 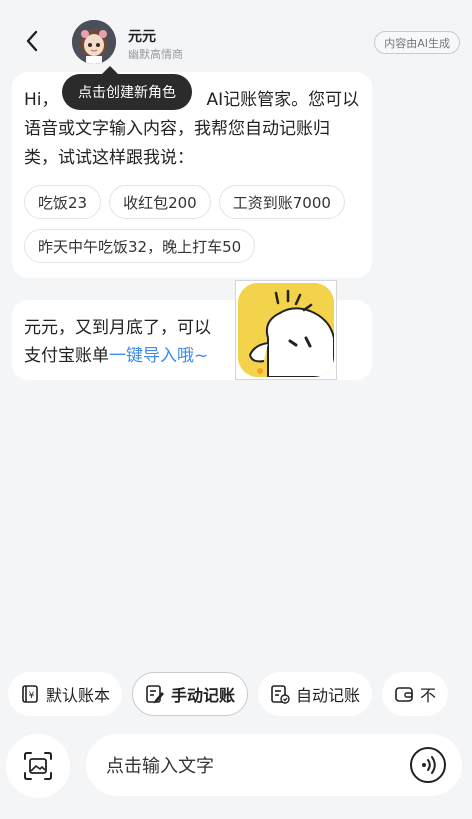 What do you see at coordinates (155, 694) in the screenshot?
I see `edit-note-icon` at bounding box center [155, 694].